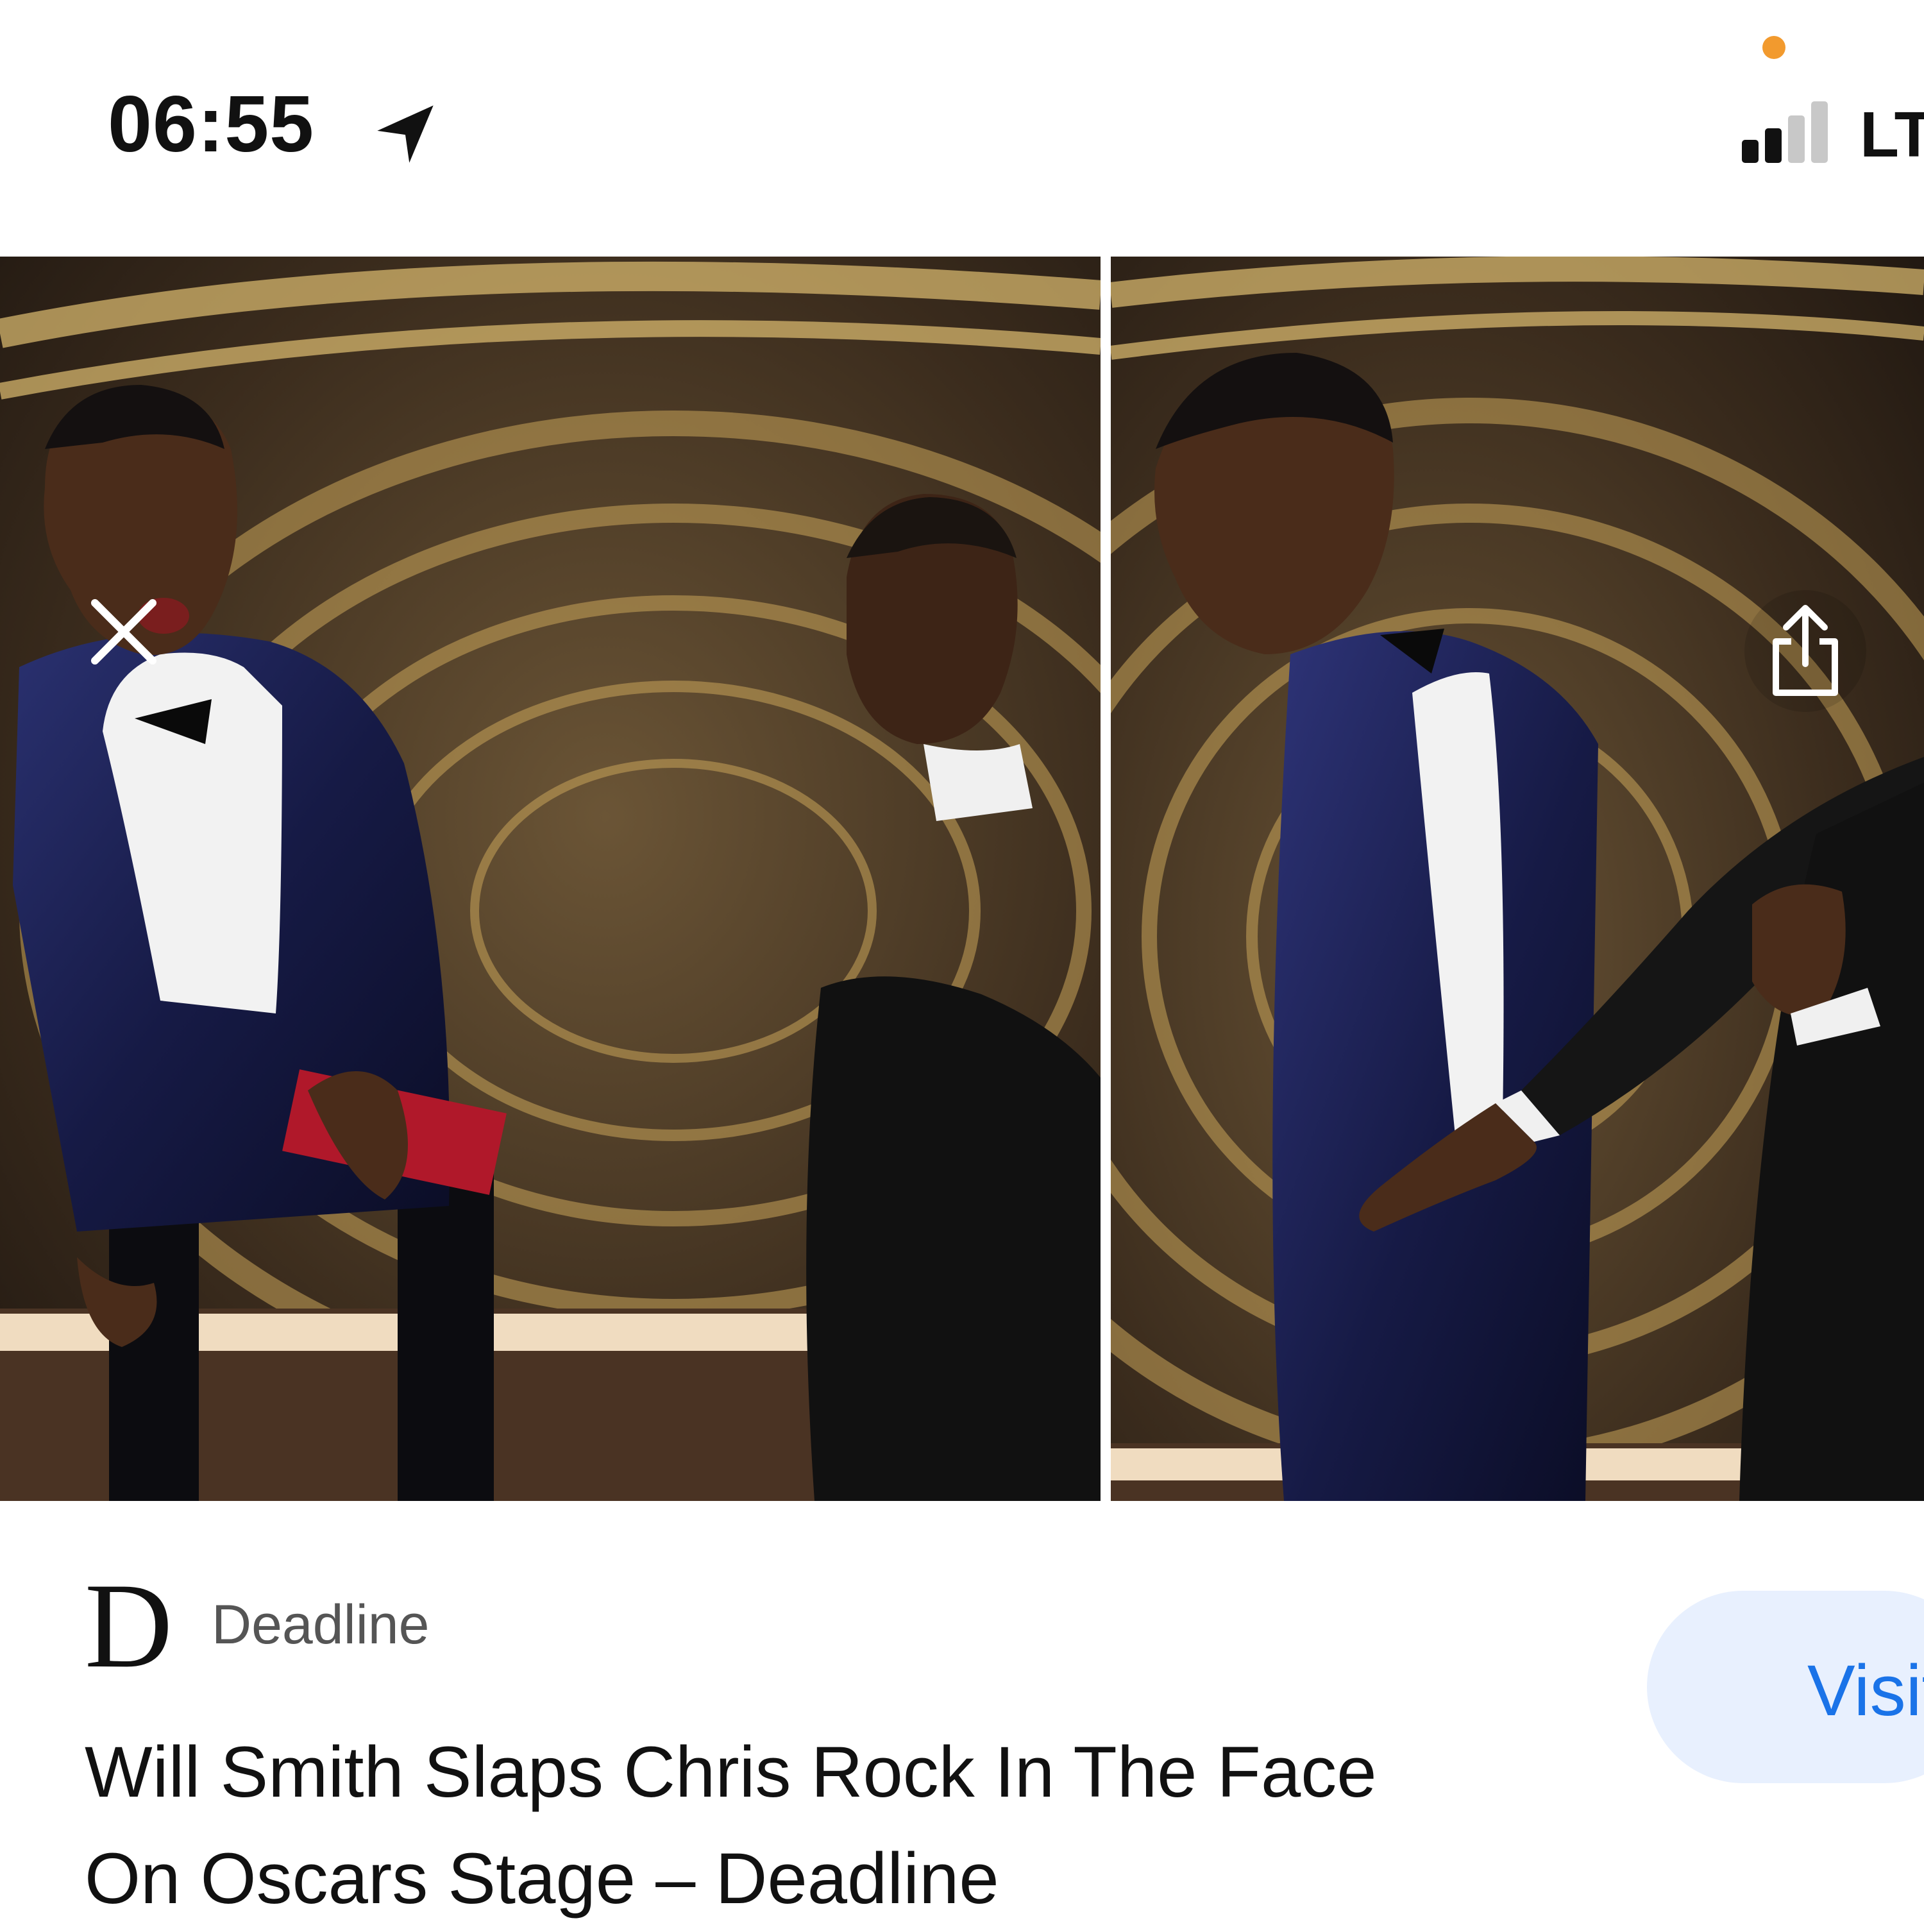  I want to click on close-button, so click(123, 631).